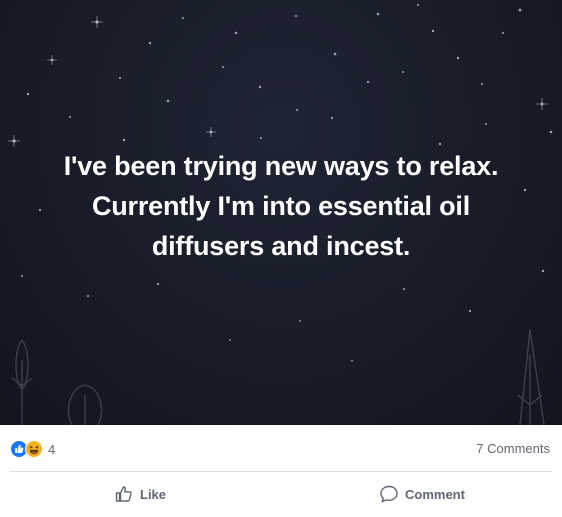 This screenshot has width=562, height=517. I want to click on post-action-bar: Like Comment, so click(281, 494).